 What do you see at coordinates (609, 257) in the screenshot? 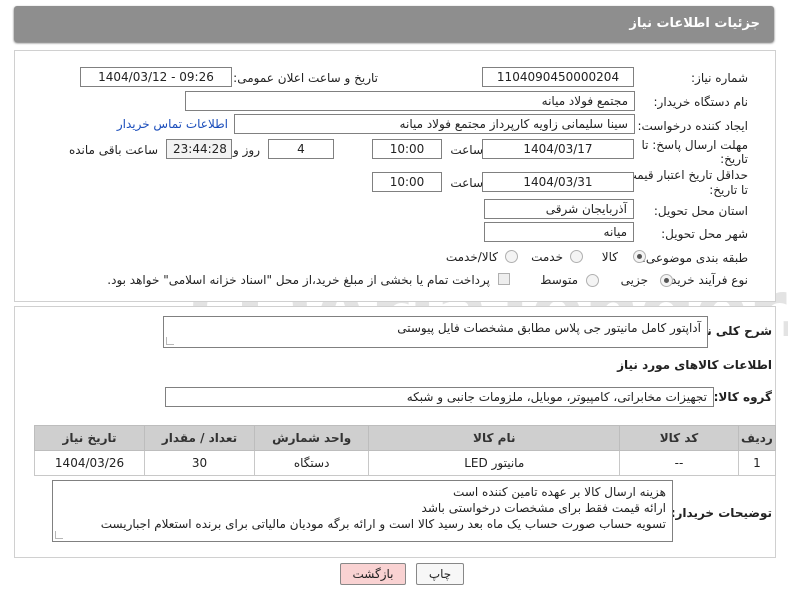
I see `category-option-goods: کالا` at bounding box center [609, 257].